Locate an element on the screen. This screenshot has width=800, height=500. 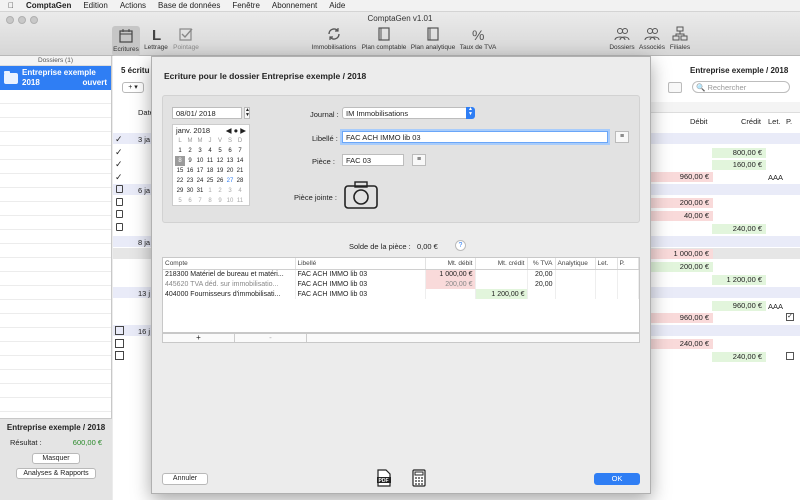
toolbar-lettrage: L Lettrage is located at coordinates (156, 38).